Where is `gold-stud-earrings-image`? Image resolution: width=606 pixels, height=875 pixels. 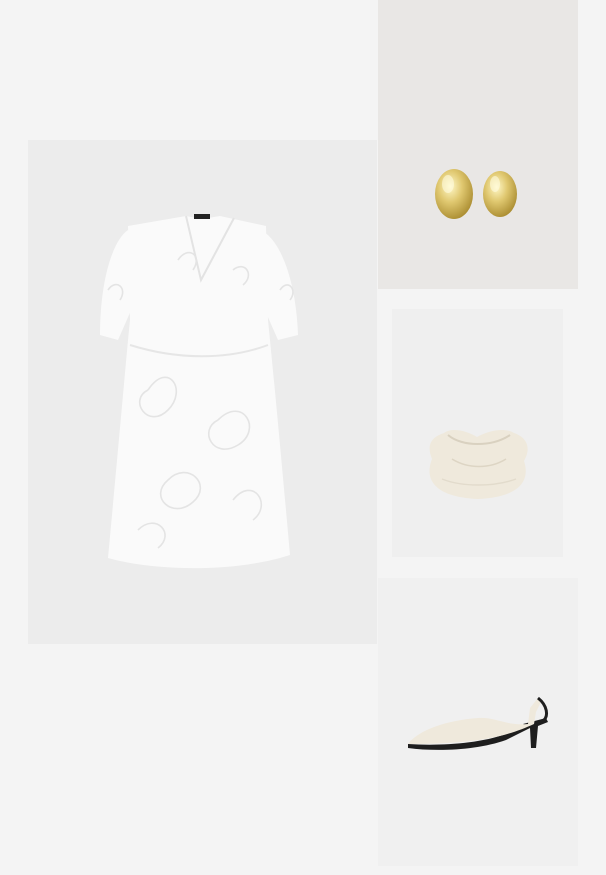 gold-stud-earrings-image is located at coordinates (478, 144).